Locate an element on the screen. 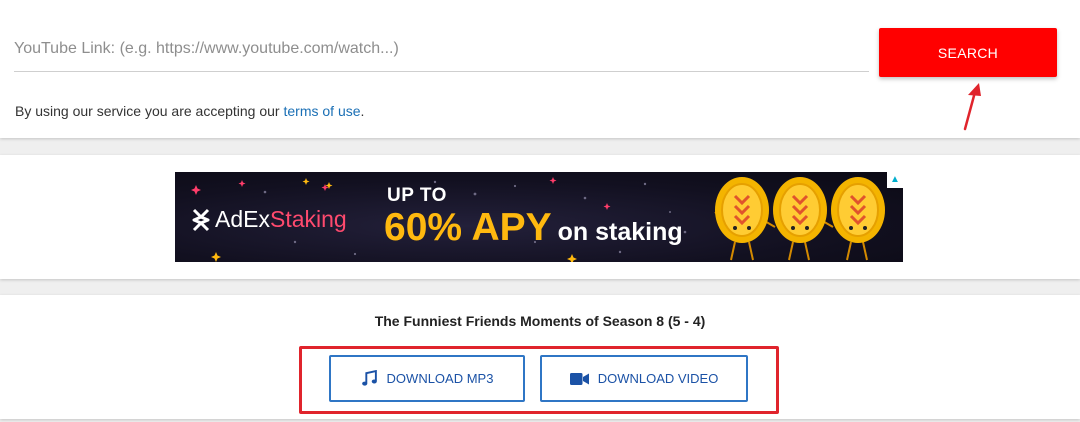 The height and width of the screenshot is (422, 1080). download-mp3-label: DOWNLOAD MP3 is located at coordinates (440, 378).